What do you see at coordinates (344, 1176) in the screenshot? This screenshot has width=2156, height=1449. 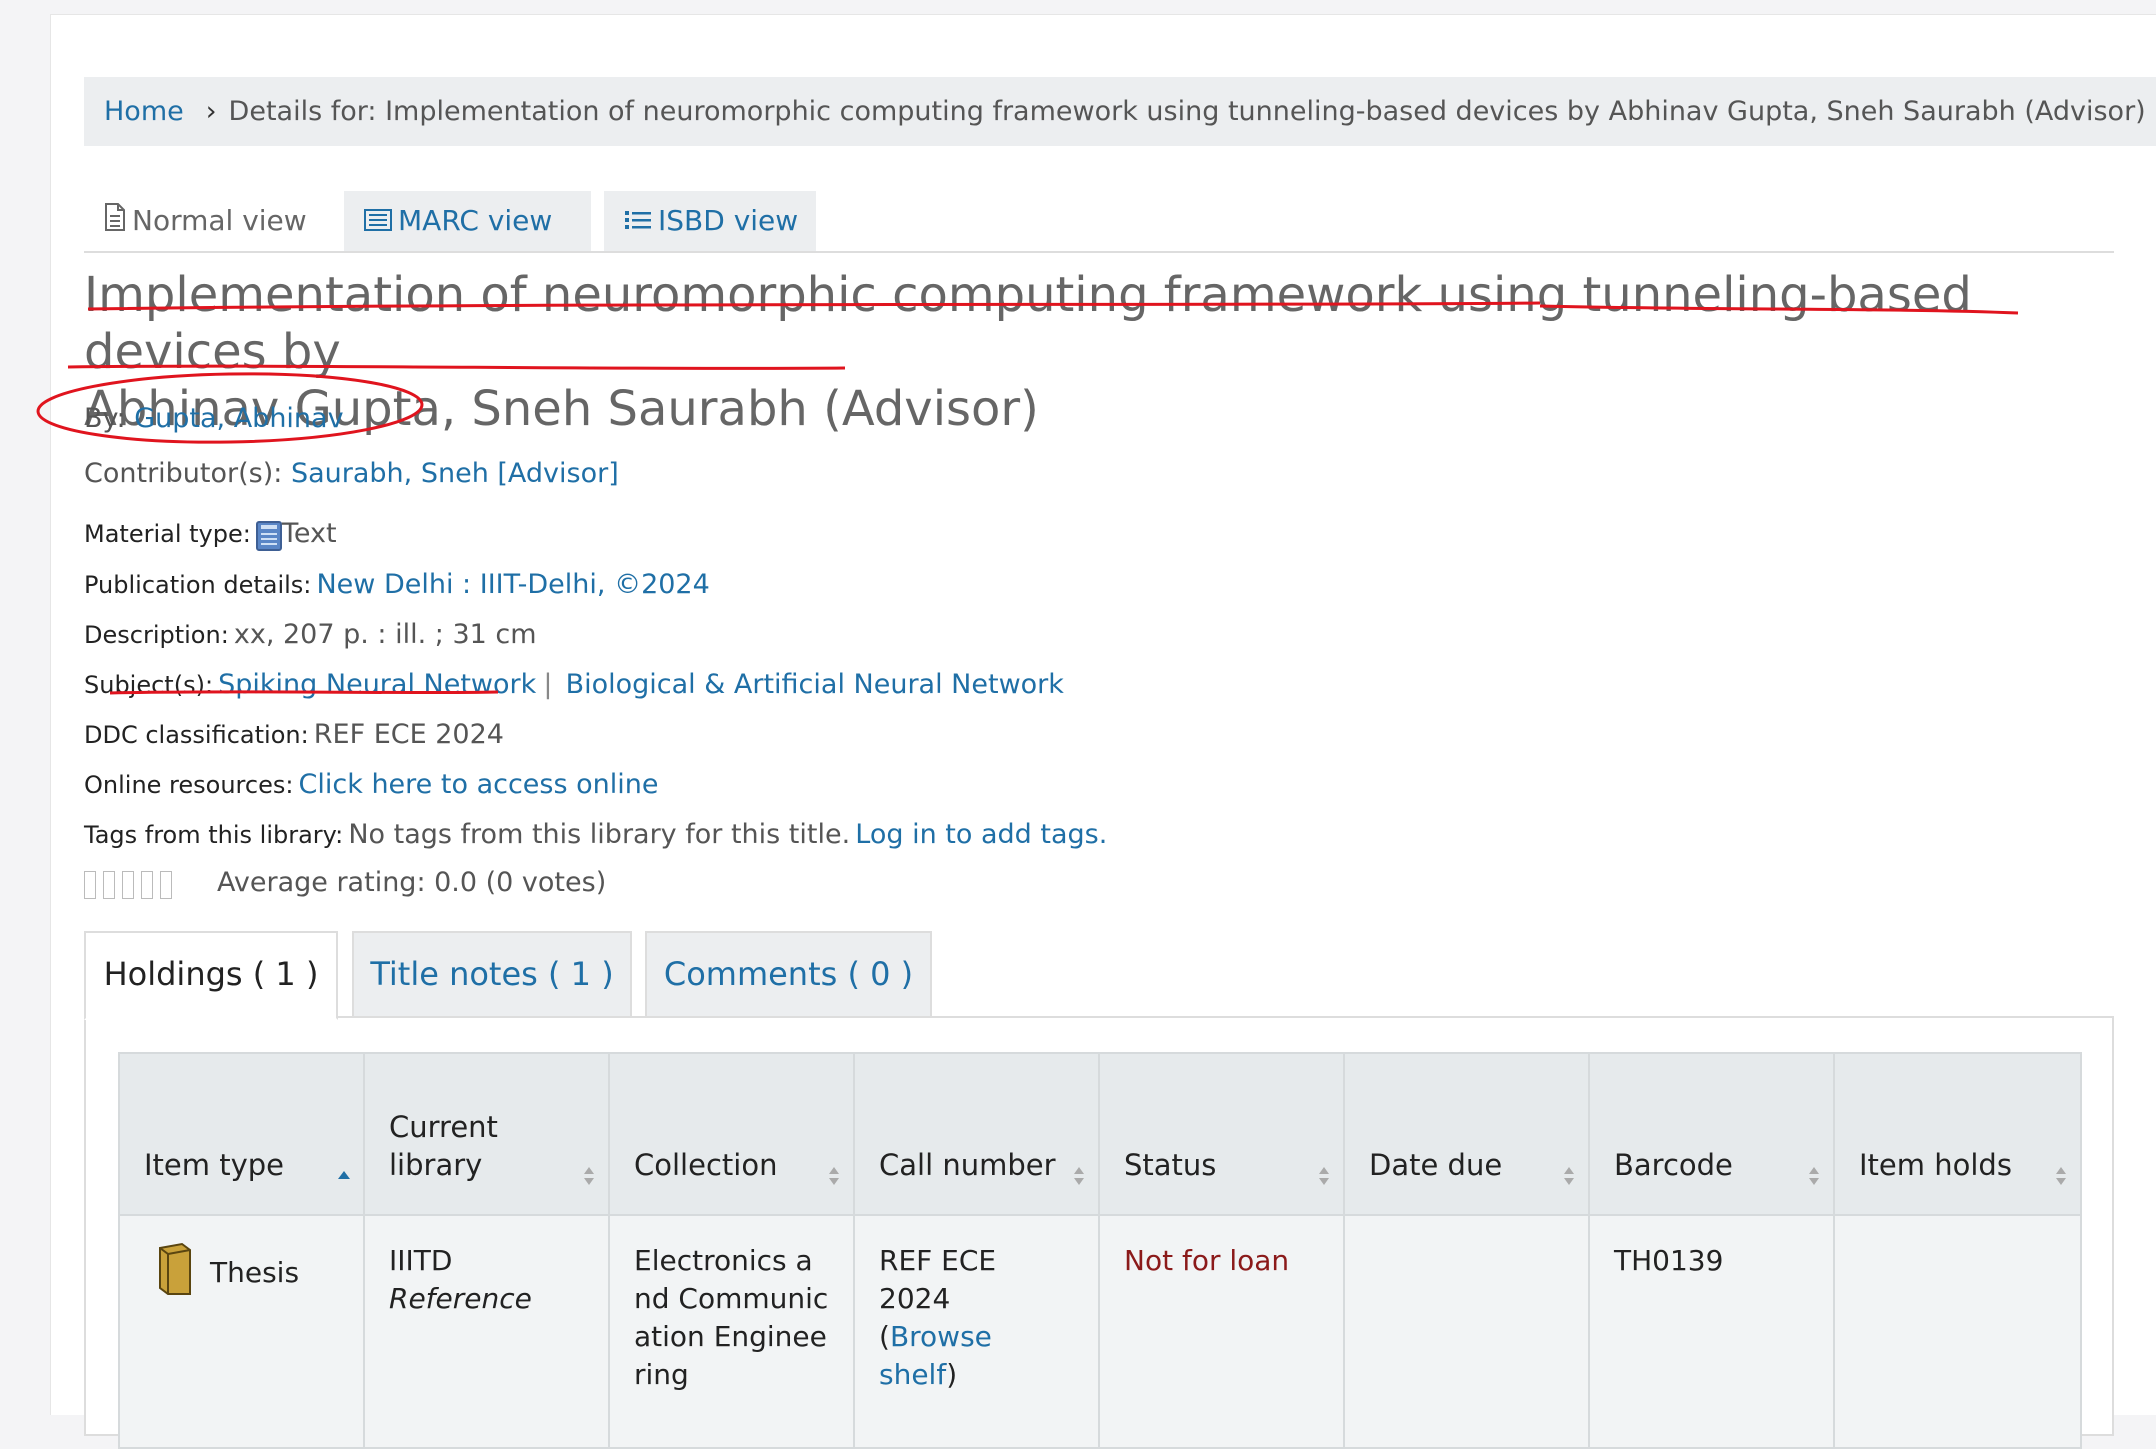 I see `sort-ascending-icon` at bounding box center [344, 1176].